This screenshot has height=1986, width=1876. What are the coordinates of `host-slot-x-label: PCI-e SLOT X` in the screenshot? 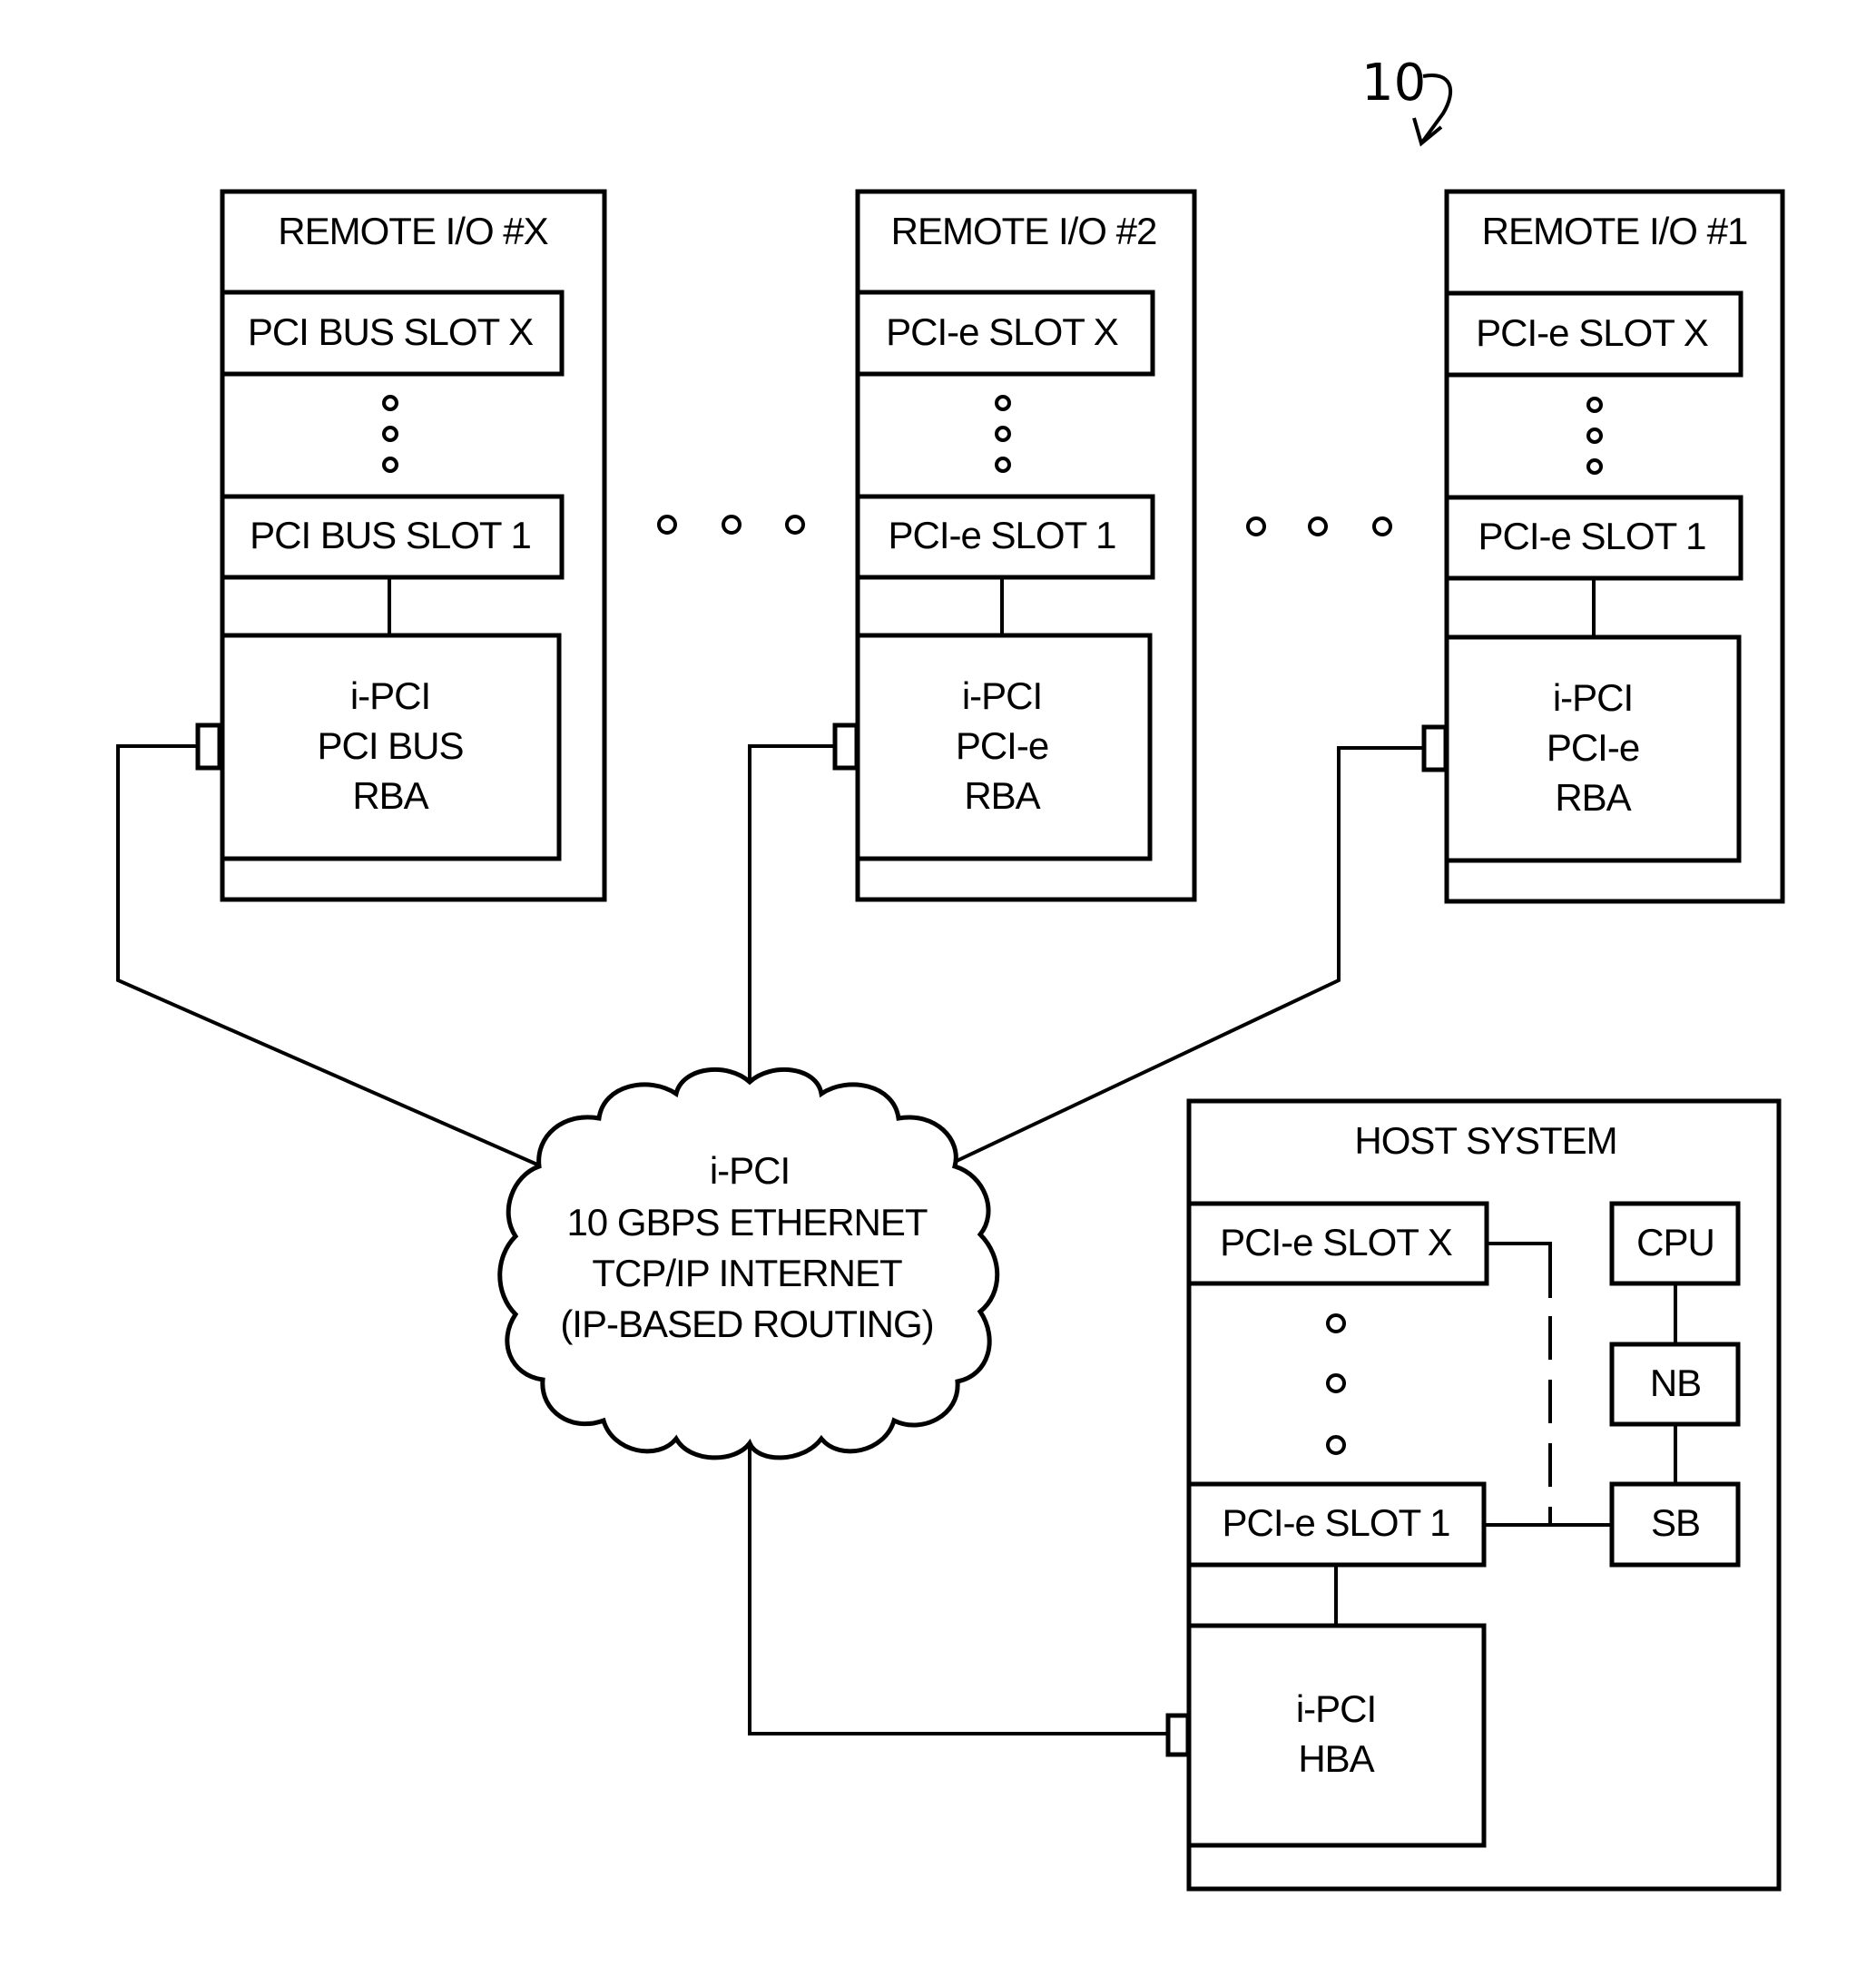 It's located at (1336, 1242).